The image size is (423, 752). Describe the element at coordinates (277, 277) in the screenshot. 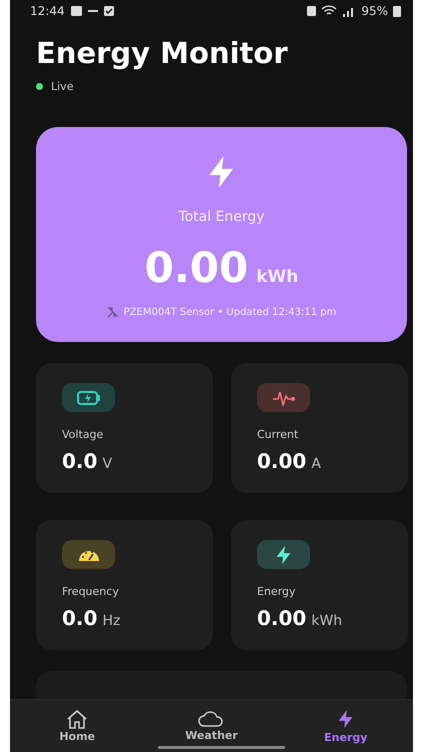

I see `energy-unit: kWh` at that location.